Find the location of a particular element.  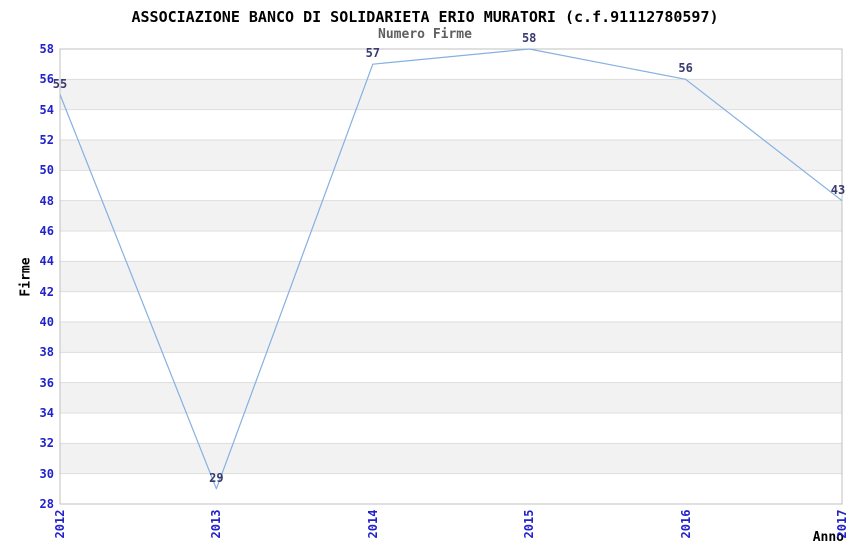

x-tick-label: 2014 is located at coordinates (372, 524).